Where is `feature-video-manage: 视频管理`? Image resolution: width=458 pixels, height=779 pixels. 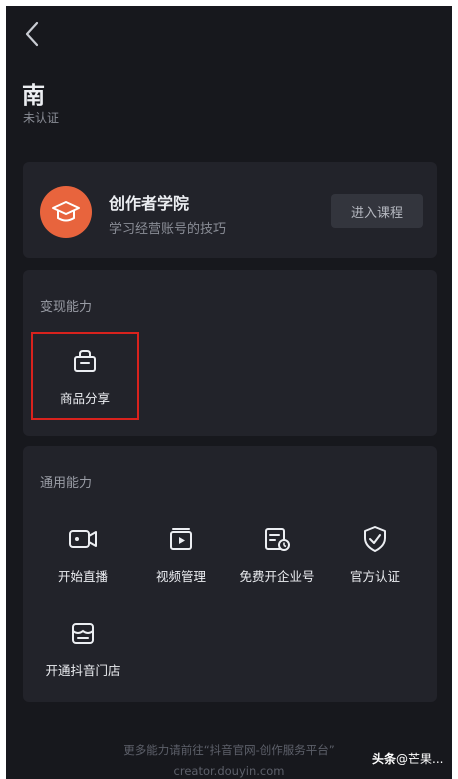
feature-video-manage: 视频管理 is located at coordinates (181, 554).